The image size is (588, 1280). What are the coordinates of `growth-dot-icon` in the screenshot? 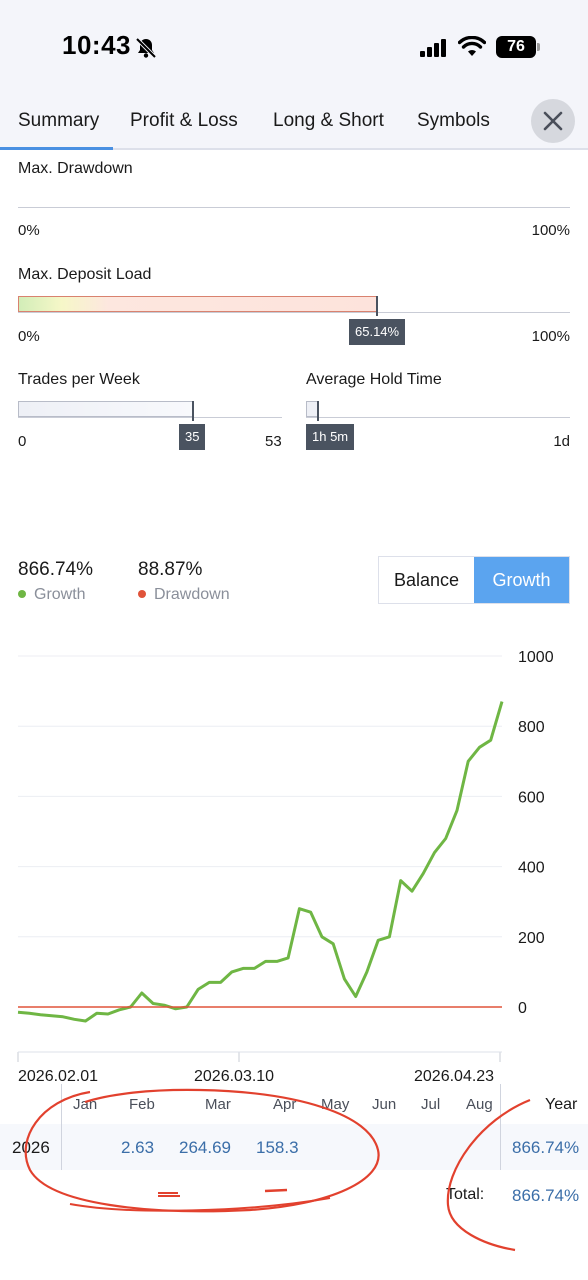 It's located at (22, 593).